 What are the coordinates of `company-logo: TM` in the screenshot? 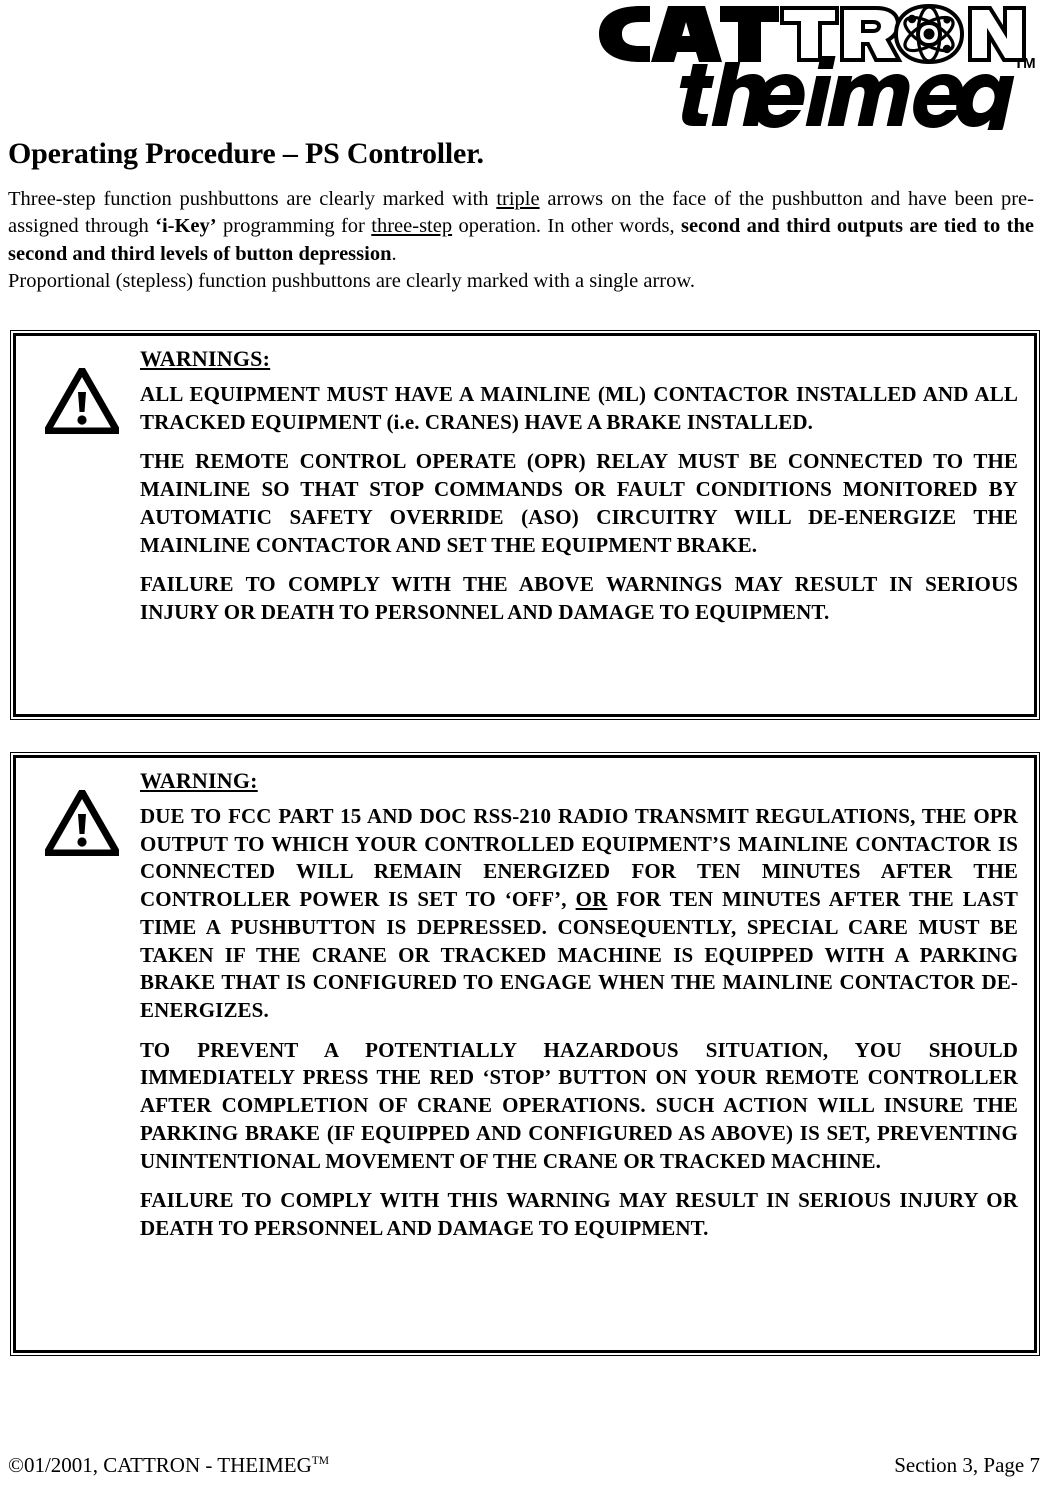 It's located at (816, 66).